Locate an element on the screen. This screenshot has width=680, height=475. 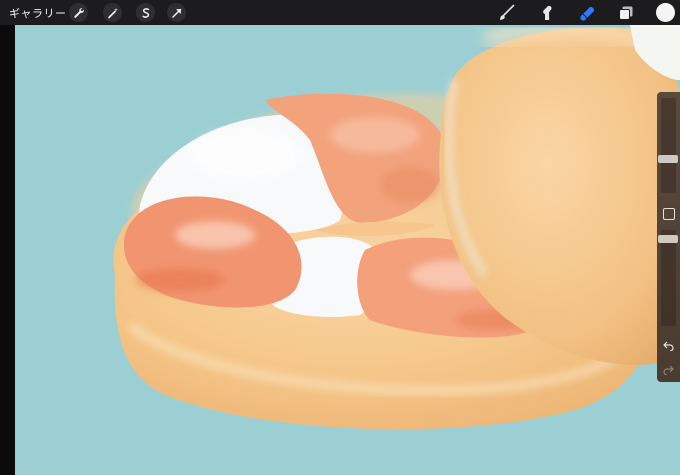
selection-icon is located at coordinates (145, 12).